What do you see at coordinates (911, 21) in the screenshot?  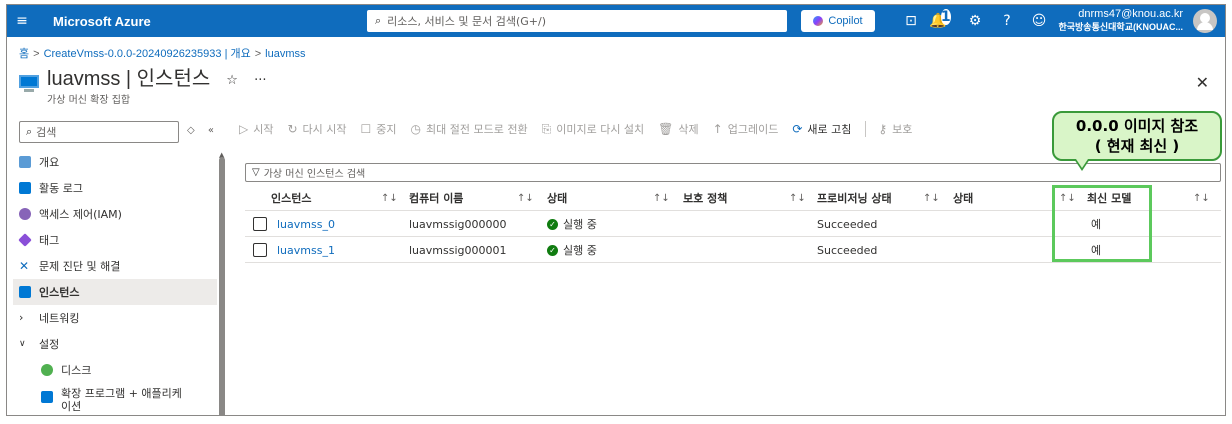 I see `cloud-shell-icon: ⊡` at bounding box center [911, 21].